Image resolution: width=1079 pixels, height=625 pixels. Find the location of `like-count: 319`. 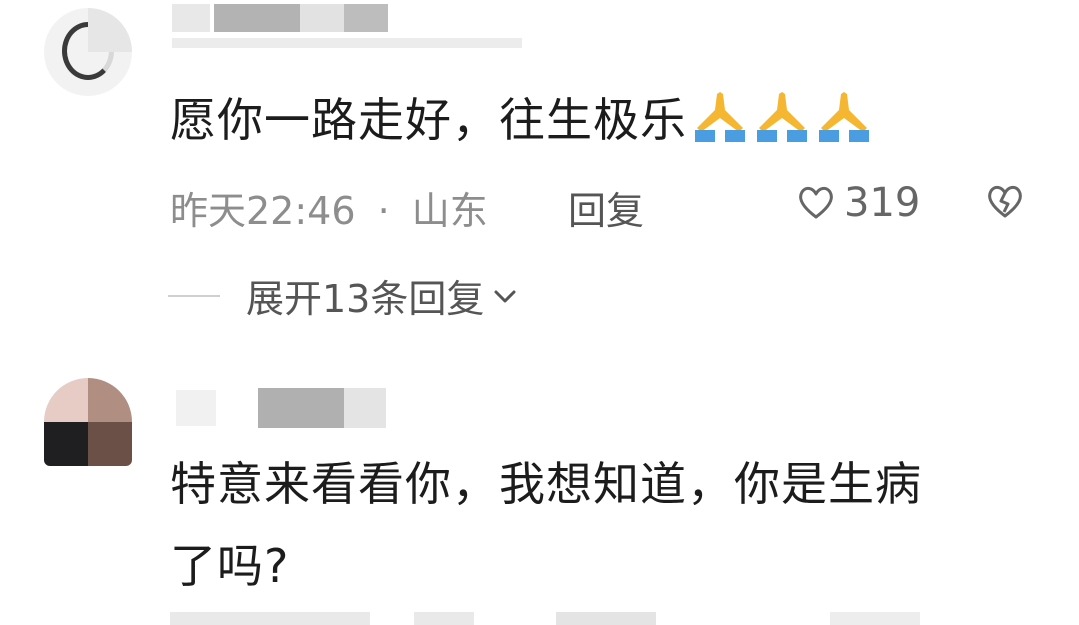

like-count: 319 is located at coordinates (882, 203).